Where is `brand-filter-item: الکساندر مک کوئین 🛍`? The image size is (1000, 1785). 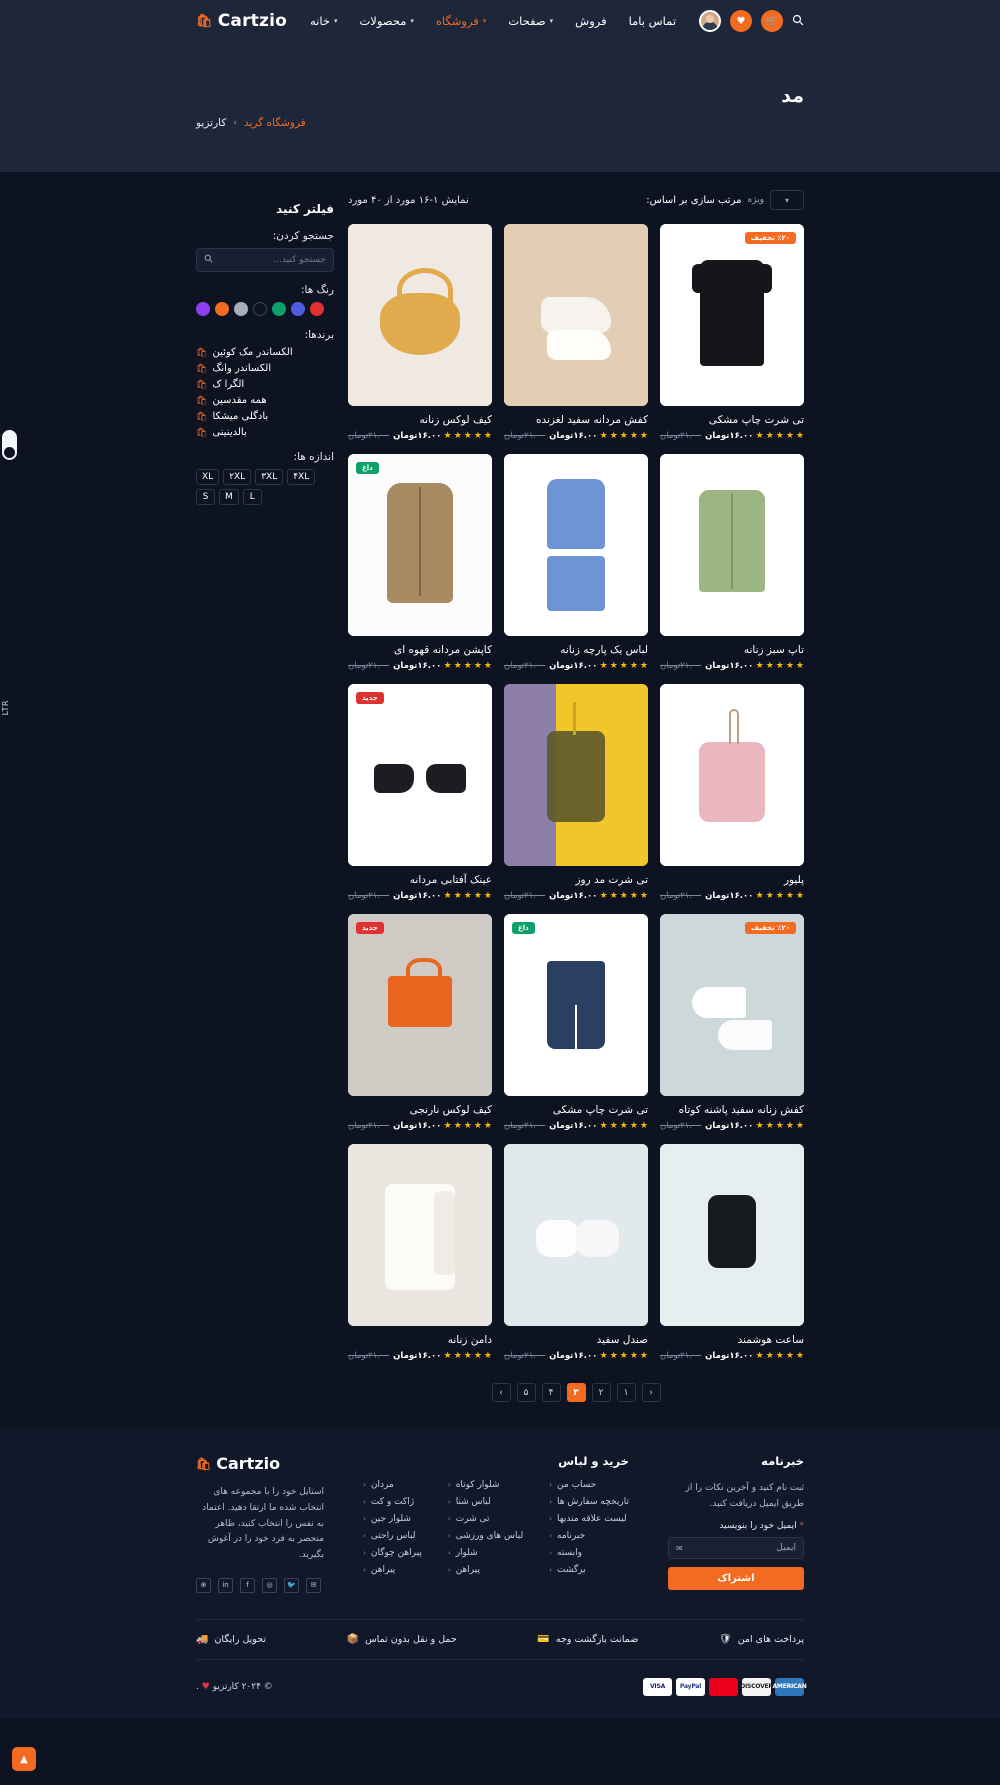 brand-filter-item: الکساندر مک کوئین 🛍 is located at coordinates (265, 352).